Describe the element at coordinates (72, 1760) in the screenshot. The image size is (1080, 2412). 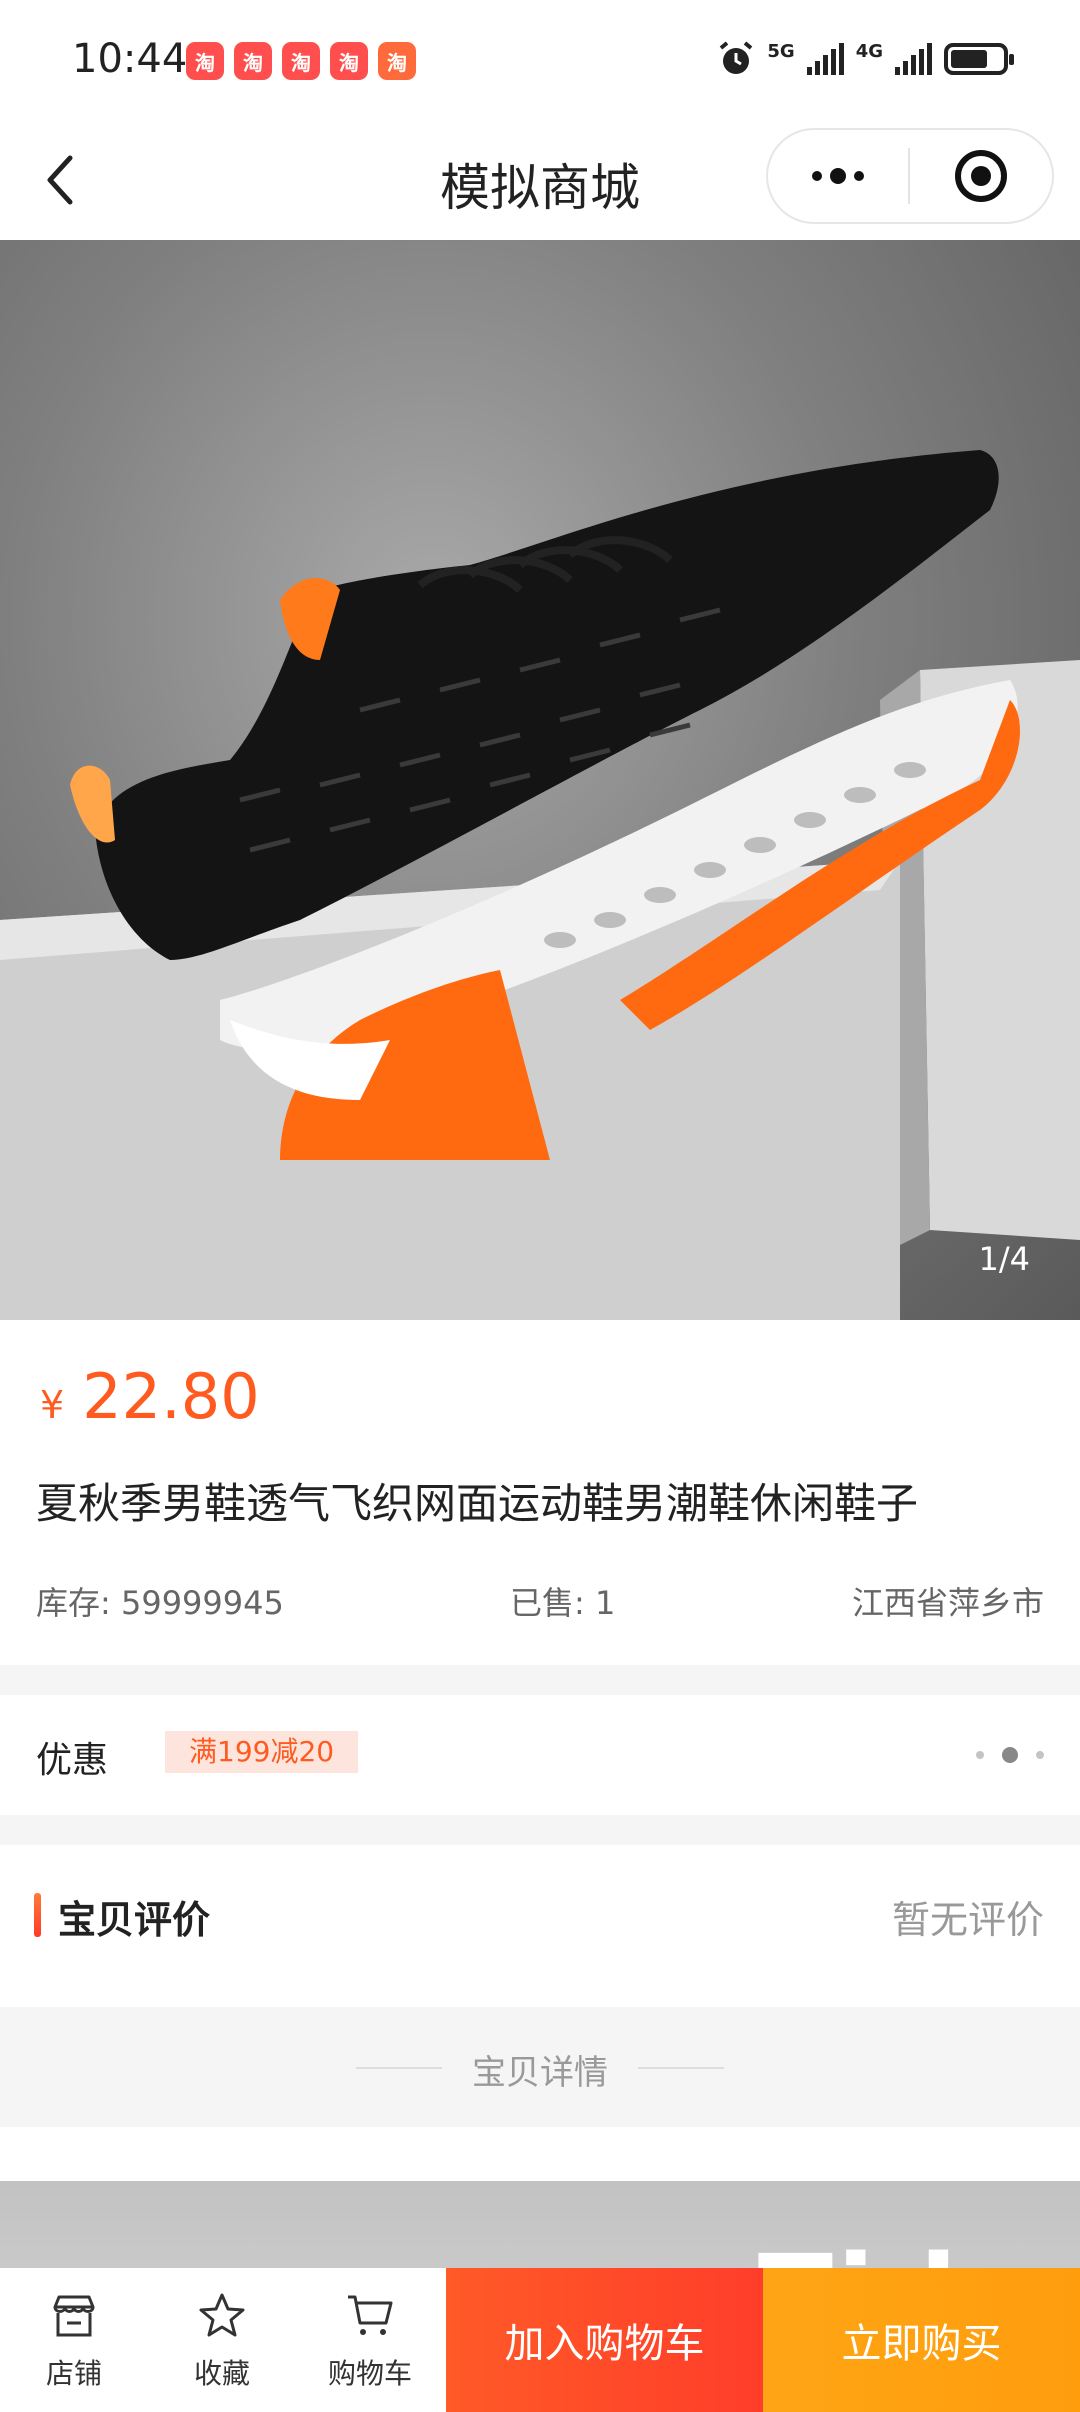
I see `promo-label: 优惠` at that location.